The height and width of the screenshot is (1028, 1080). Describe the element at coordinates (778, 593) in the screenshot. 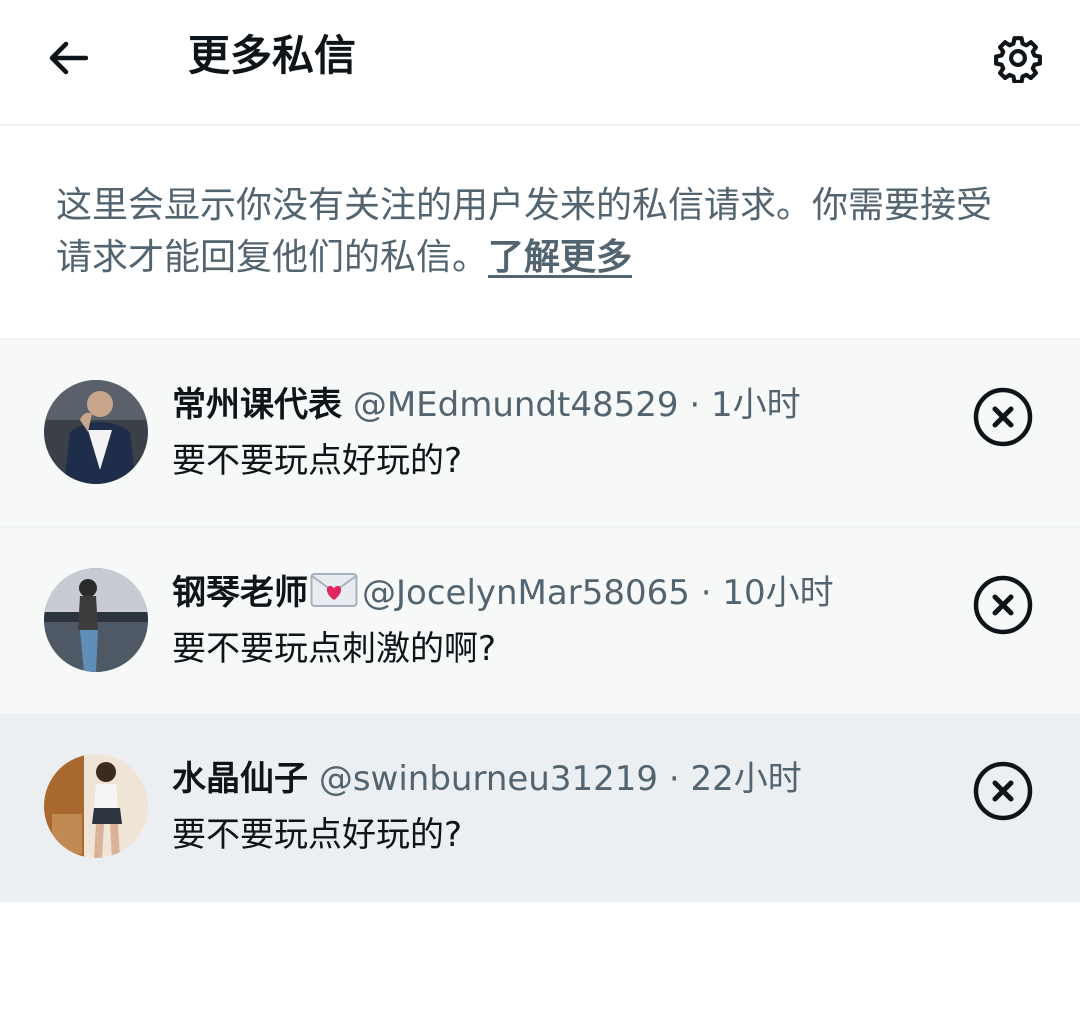

I see `timestamp: 10小时` at that location.